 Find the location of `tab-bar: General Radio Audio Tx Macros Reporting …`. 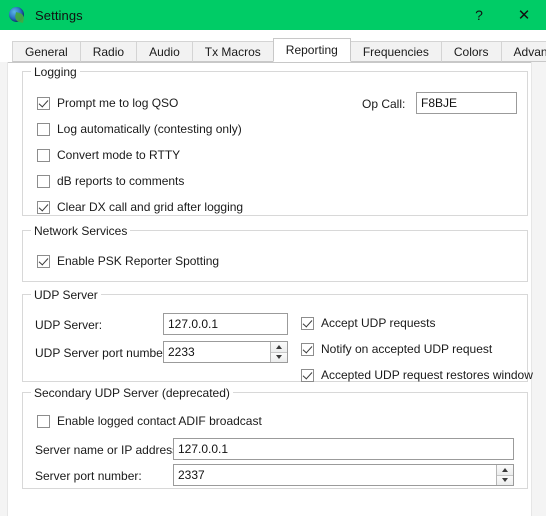

tab-bar: General Radio Audio Tx Macros Reporting … is located at coordinates (273, 46).